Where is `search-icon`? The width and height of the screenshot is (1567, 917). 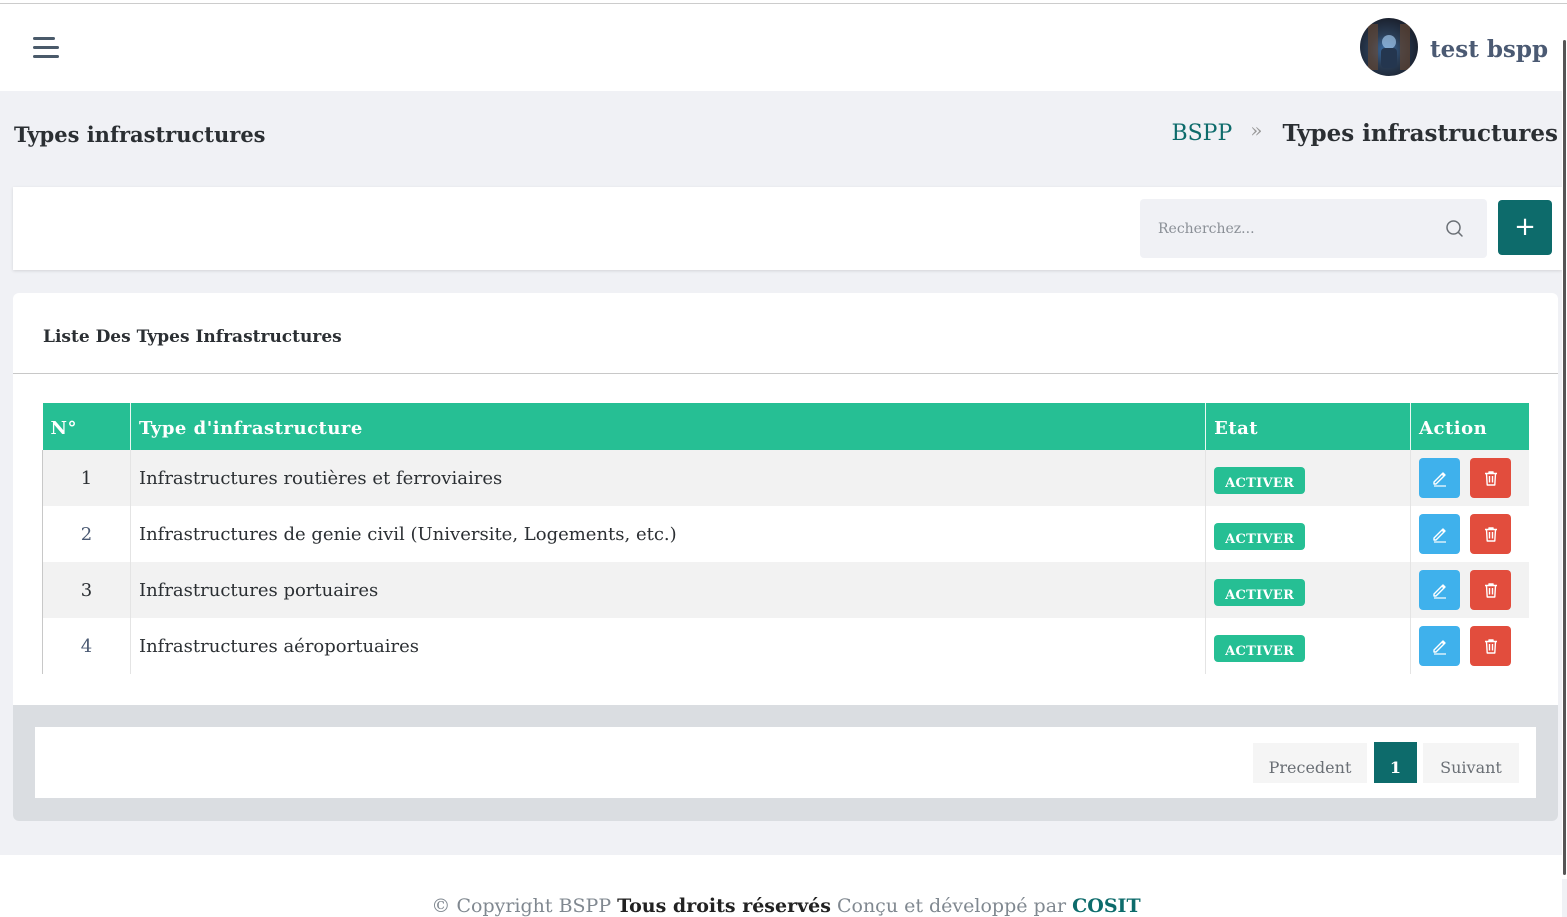 search-icon is located at coordinates (1455, 229).